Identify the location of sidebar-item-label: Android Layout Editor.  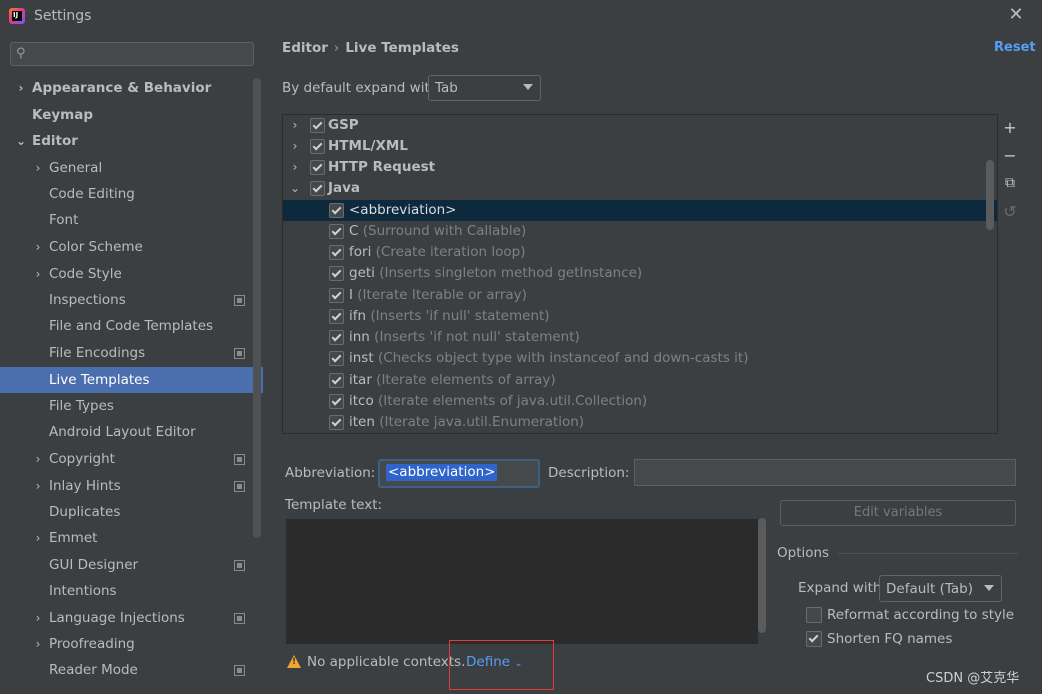
(122, 432).